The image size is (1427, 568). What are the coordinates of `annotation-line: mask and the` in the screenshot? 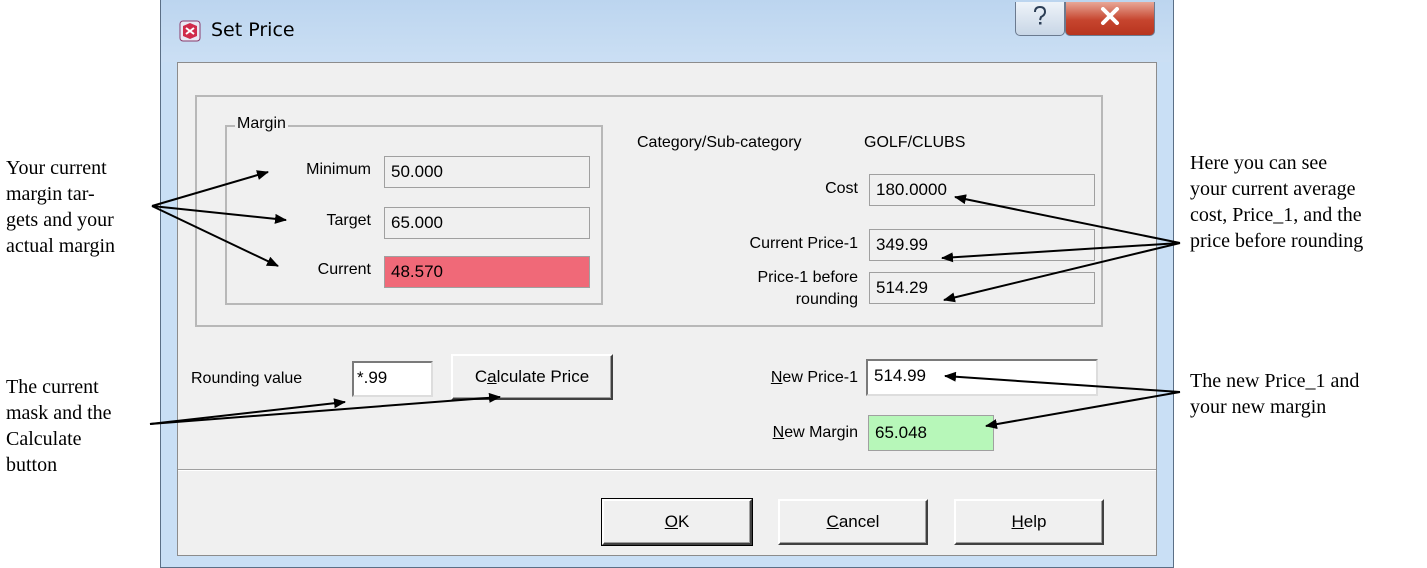 It's located at (59, 413).